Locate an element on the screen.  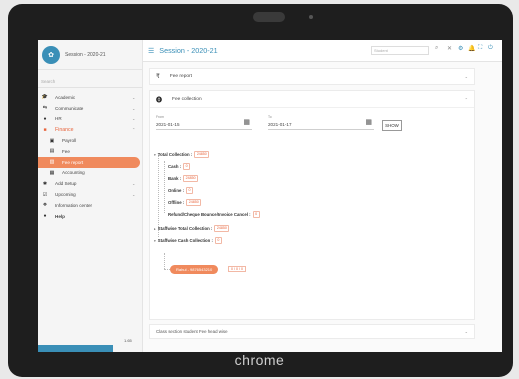
cash-row: Cash : 0 is located at coordinates (179, 166).